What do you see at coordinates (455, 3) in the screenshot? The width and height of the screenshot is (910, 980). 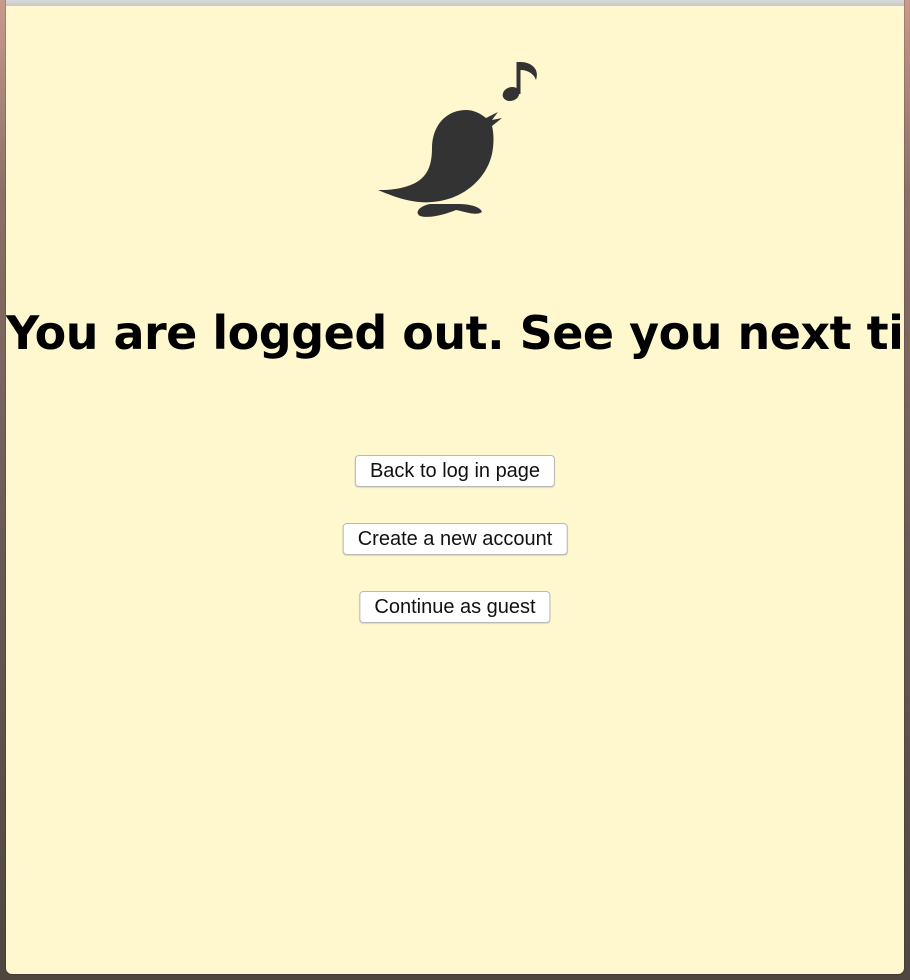 I see `window-top-edge` at bounding box center [455, 3].